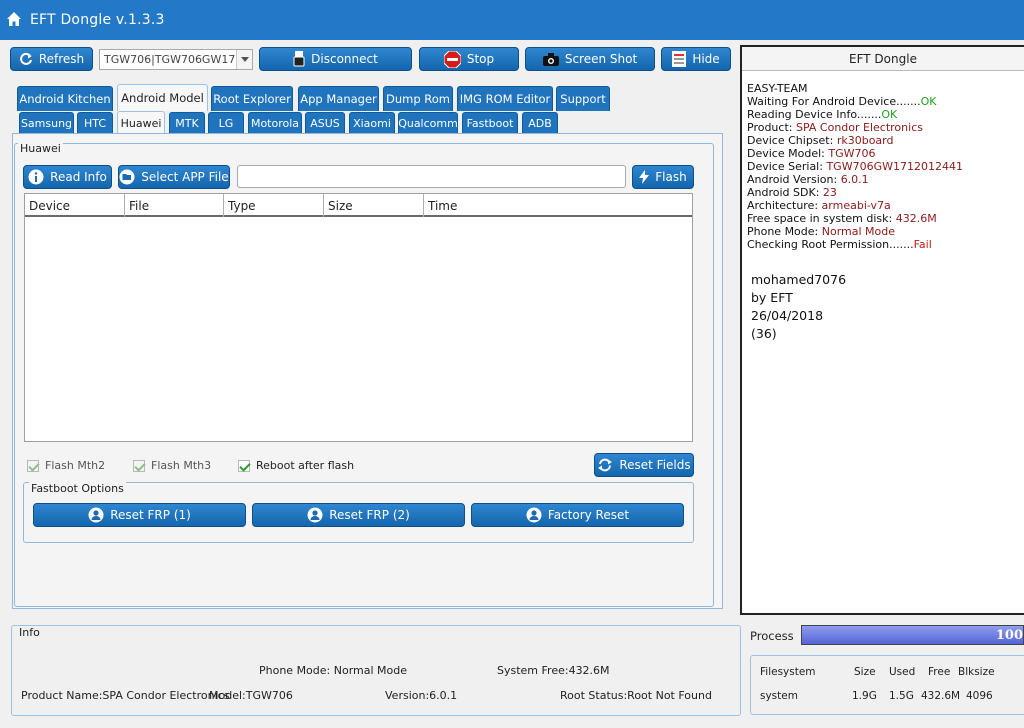 This screenshot has width=1024, height=728. I want to click on log-line: Checking Root Permission.......Fail, so click(839, 244).